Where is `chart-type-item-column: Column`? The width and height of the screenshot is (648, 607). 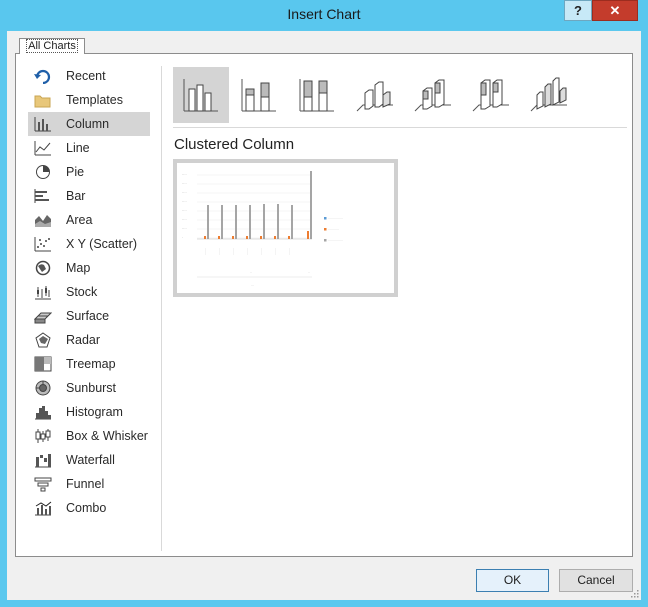
chart-type-item-column: Column is located at coordinates (89, 124).